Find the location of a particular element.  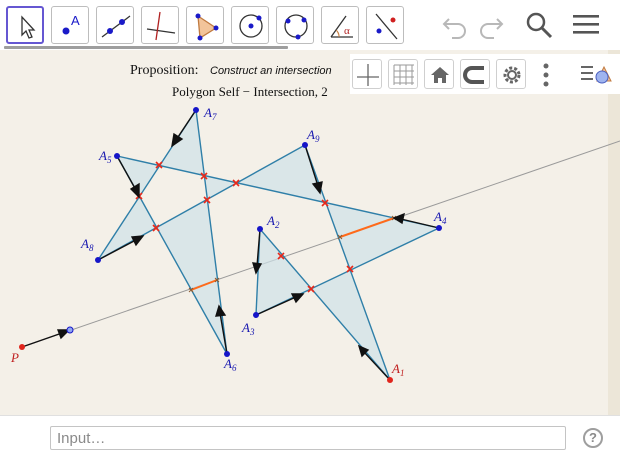

perpendicular-line-icon is located at coordinates (161, 26).